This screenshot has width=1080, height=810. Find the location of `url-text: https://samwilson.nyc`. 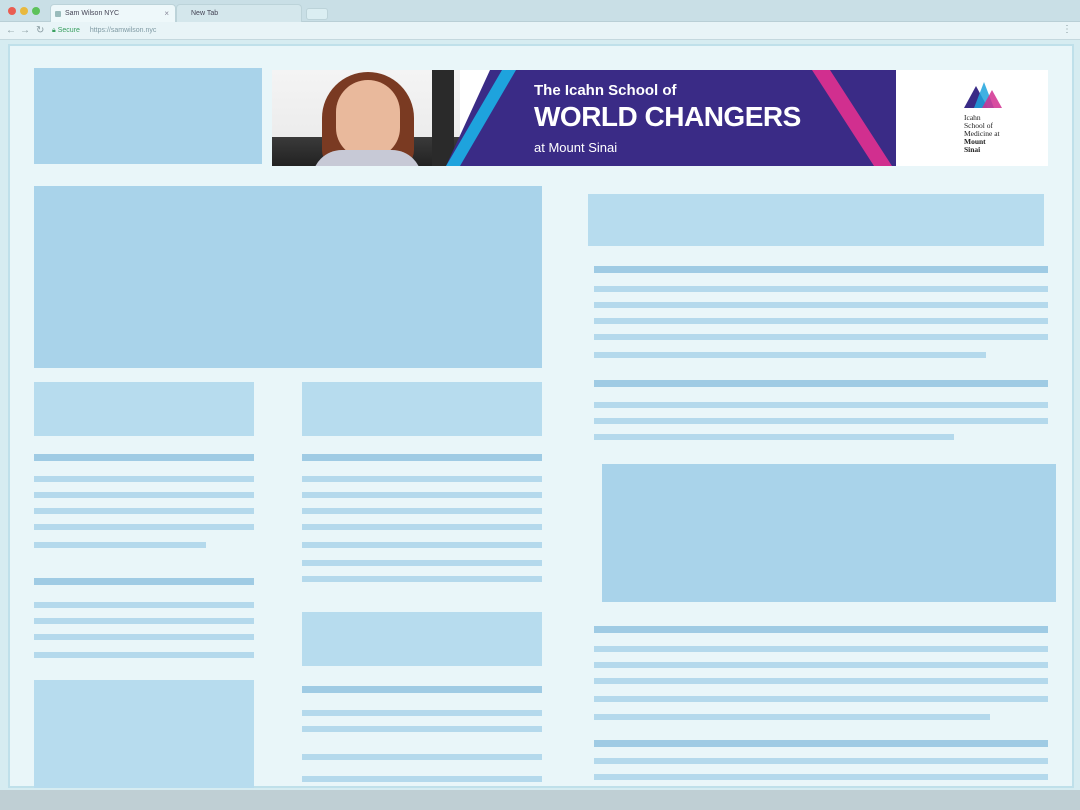

url-text: https://samwilson.nyc is located at coordinates (123, 30).